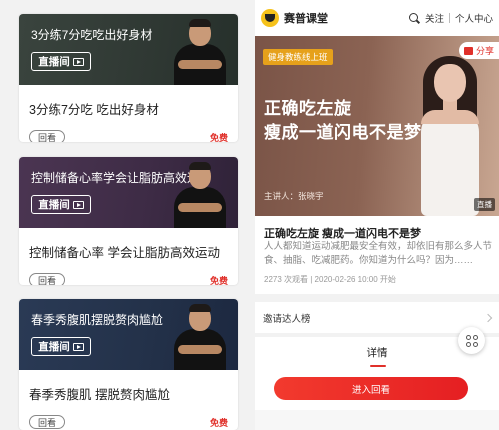 The image size is (499, 430). I want to click on banner-title: 春季秀腹肌摆脱赘肉尴尬, so click(97, 320).